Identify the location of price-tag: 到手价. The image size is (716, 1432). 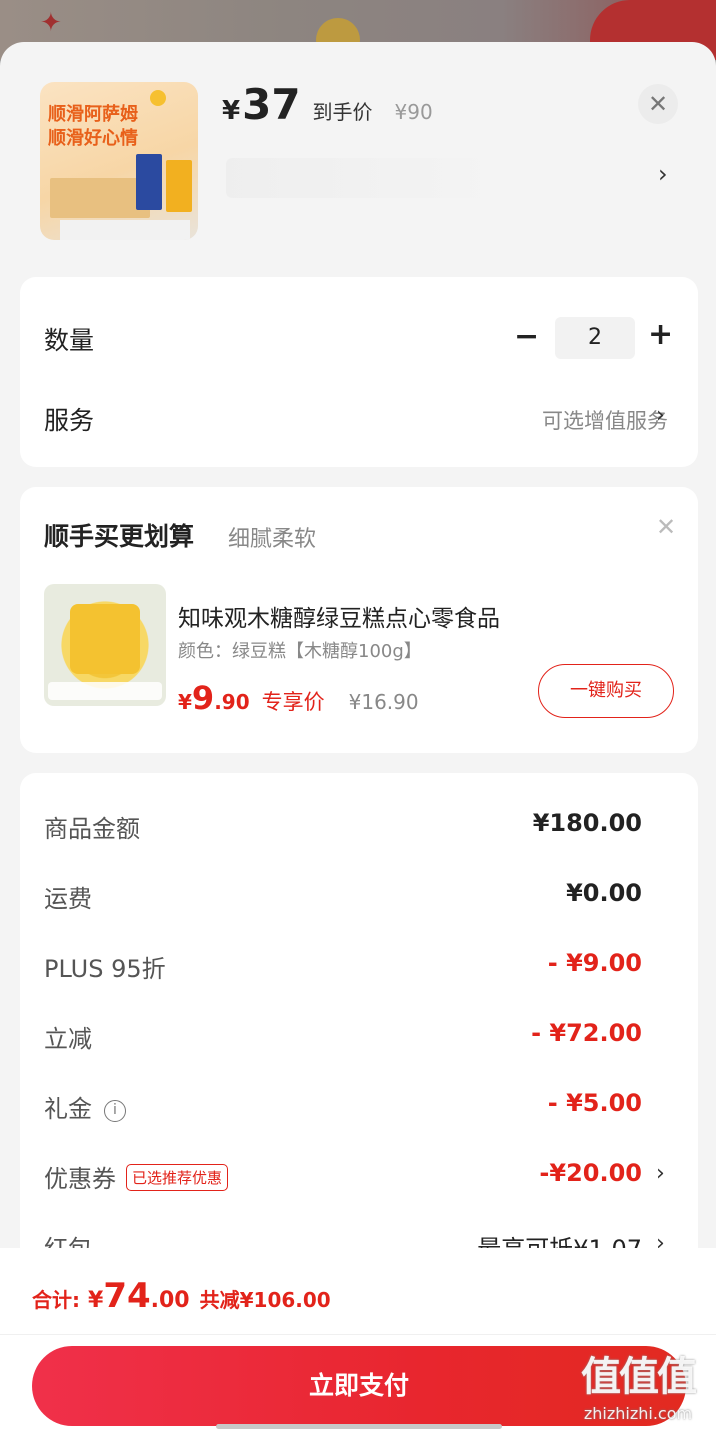
(342, 112).